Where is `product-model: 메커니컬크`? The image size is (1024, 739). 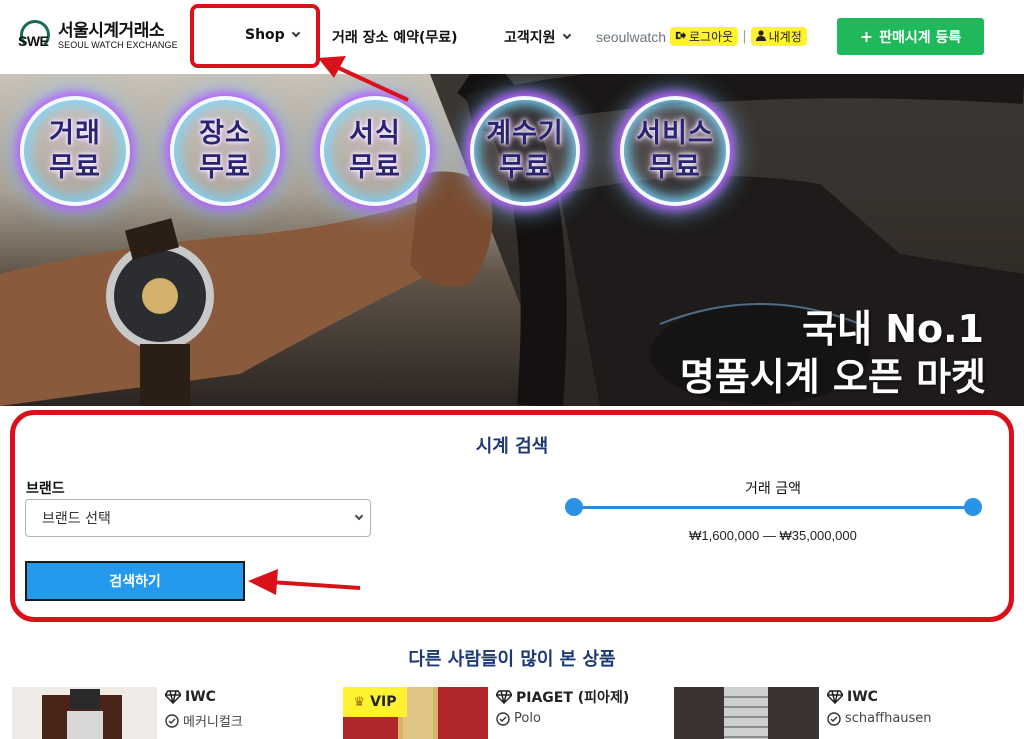
product-model: 메커니컬크 is located at coordinates (204, 720).